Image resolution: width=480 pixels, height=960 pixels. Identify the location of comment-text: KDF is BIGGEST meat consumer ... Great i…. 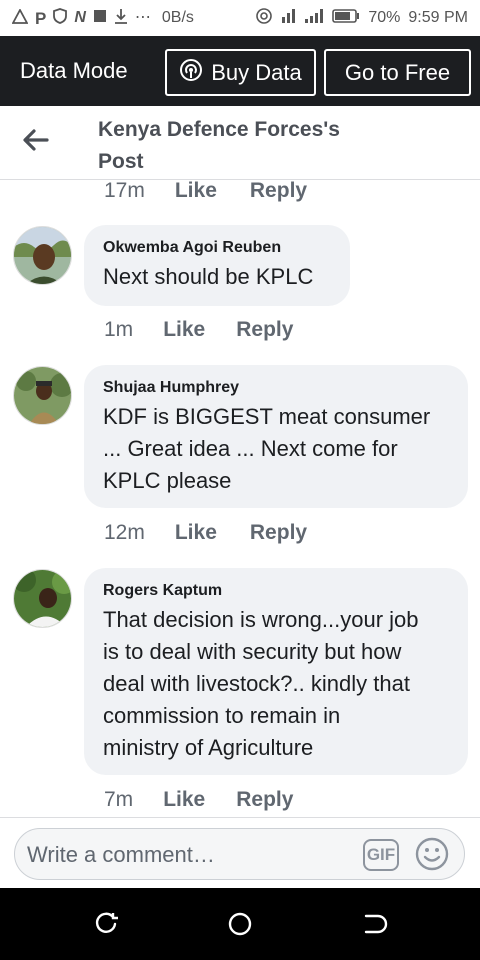
(276, 449).